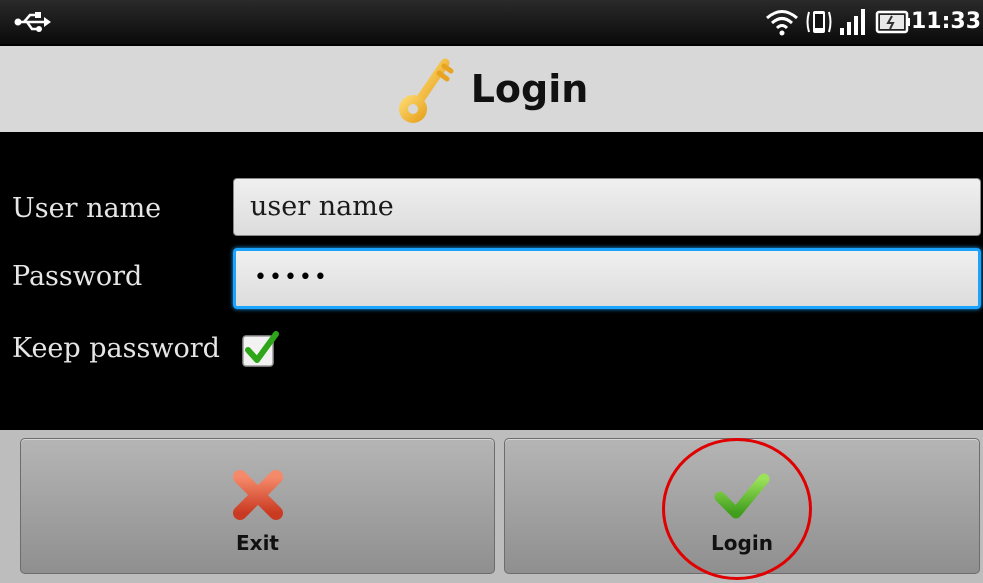  Describe the element at coordinates (257, 543) in the screenshot. I see `exit-button-label: Exit` at that location.